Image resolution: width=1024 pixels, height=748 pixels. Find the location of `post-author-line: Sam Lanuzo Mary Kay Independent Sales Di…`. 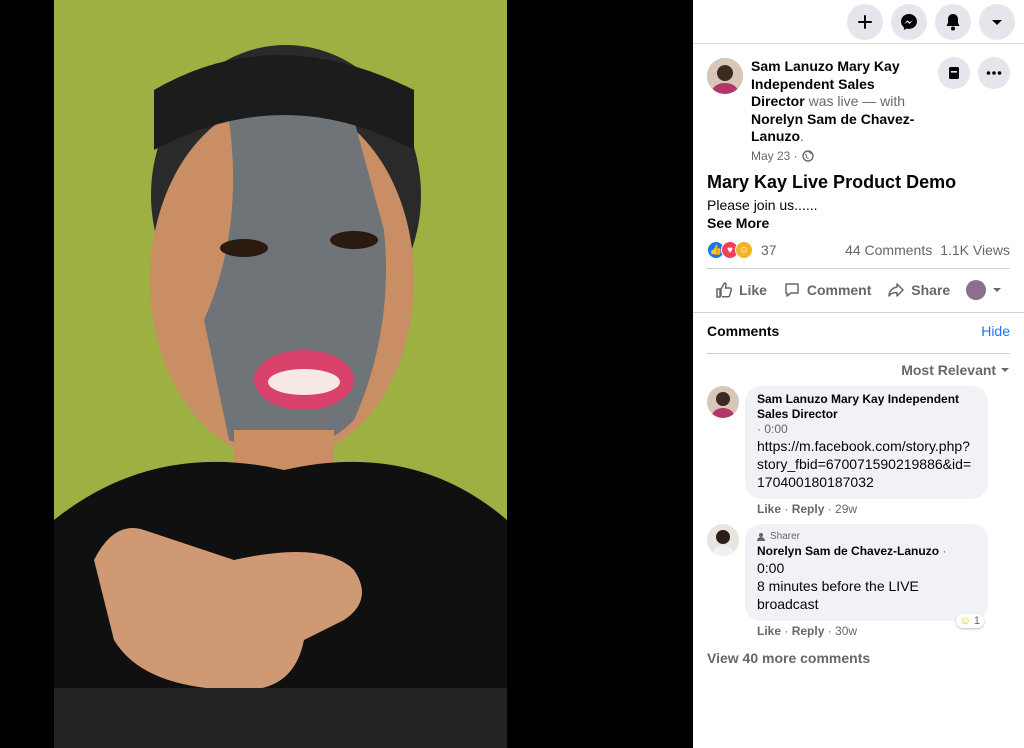

post-author-line: Sam Lanuzo Mary Kay Independent Sales Di… is located at coordinates (840, 111).